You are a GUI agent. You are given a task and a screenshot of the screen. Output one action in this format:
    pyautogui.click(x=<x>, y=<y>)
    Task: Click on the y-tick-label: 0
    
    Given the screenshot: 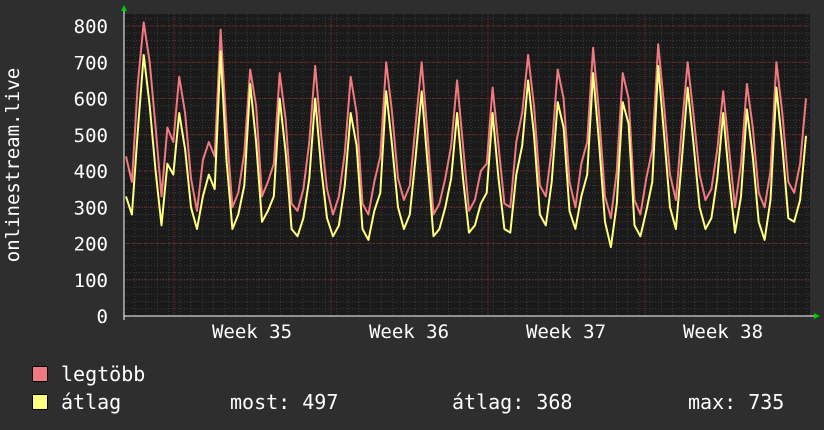 What is the action you would take?
    pyautogui.click(x=102, y=317)
    